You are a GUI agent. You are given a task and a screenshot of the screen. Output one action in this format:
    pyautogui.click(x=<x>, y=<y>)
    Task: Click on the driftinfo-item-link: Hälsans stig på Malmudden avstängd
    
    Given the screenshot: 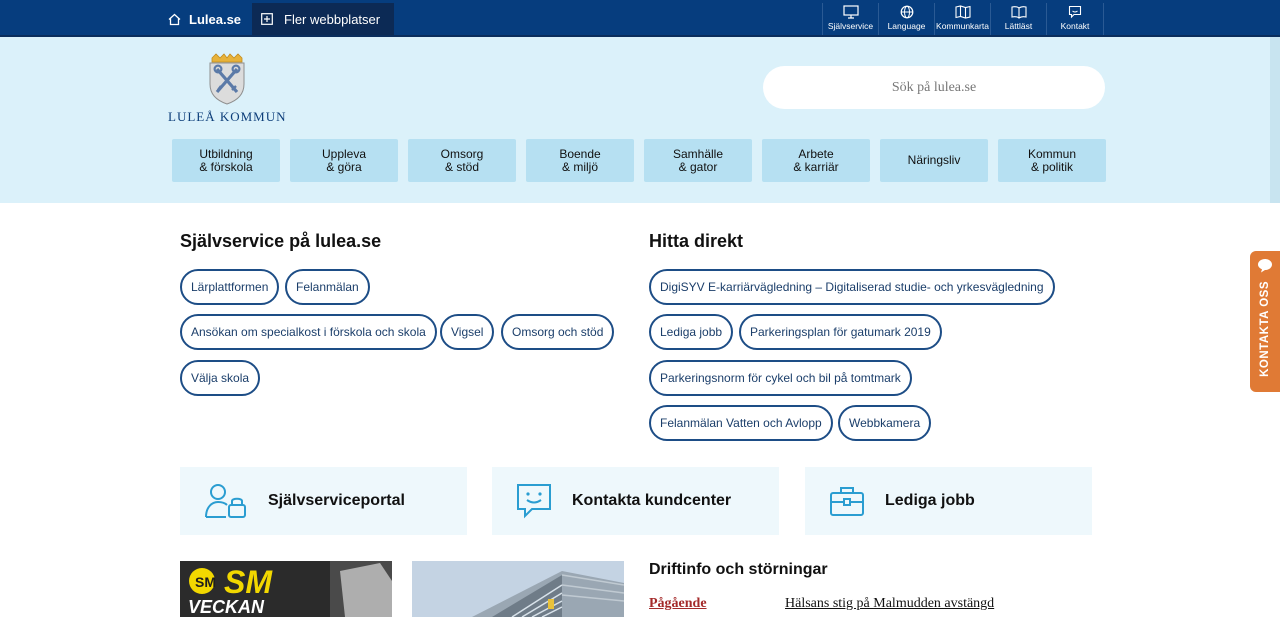 What is the action you would take?
    pyautogui.click(x=889, y=604)
    